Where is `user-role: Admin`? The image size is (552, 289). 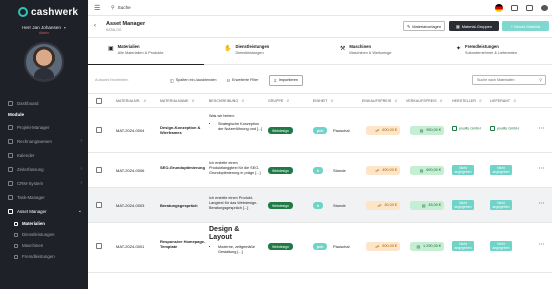 user-role: Admin is located at coordinates (44, 33).